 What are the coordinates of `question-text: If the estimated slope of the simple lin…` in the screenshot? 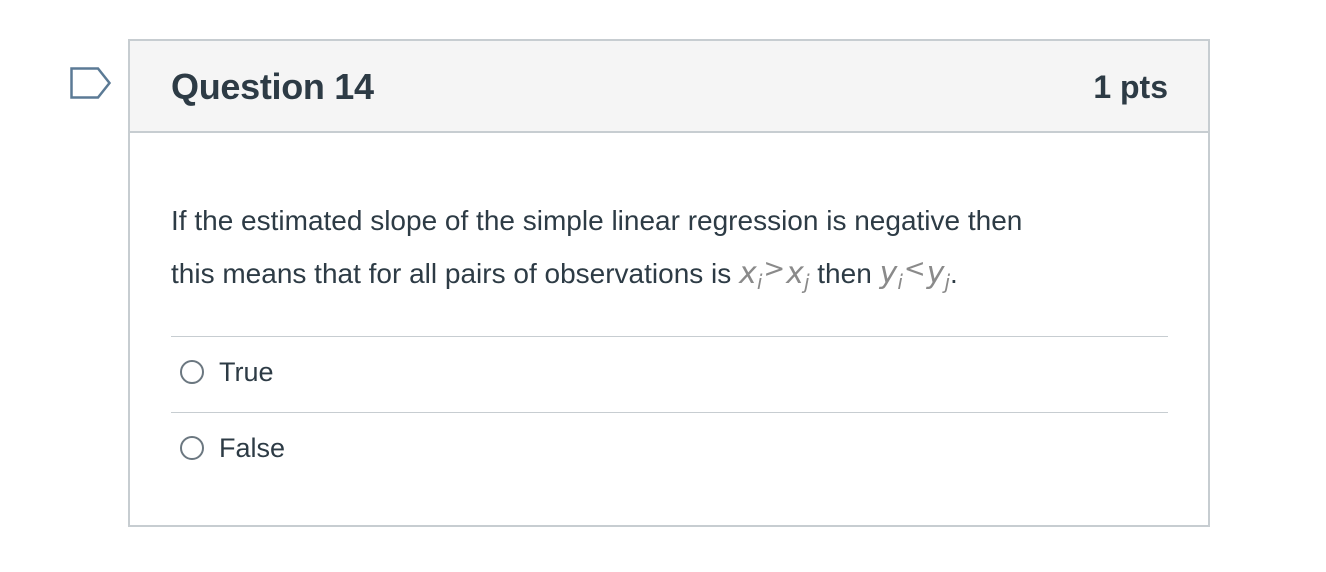 It's located at (671, 247).